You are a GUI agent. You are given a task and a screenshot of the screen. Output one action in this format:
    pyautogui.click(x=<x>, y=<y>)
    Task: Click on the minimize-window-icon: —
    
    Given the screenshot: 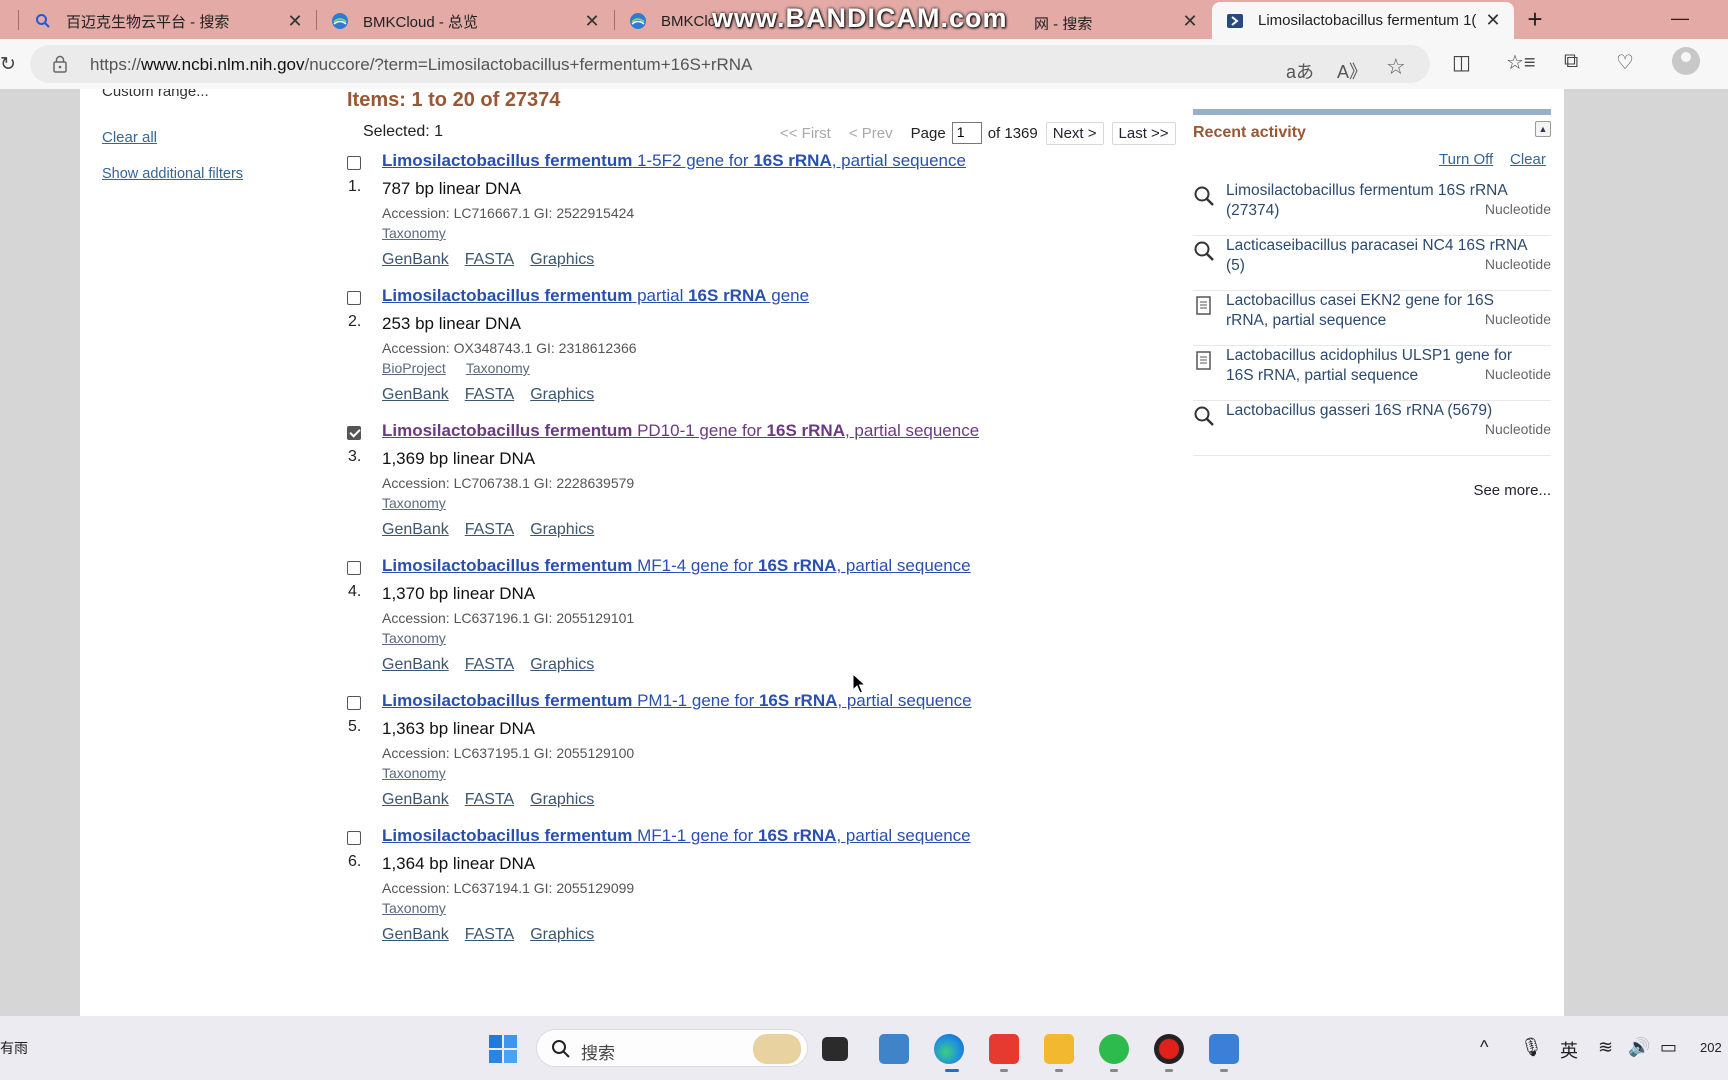 What is the action you would take?
    pyautogui.click(x=1680, y=18)
    